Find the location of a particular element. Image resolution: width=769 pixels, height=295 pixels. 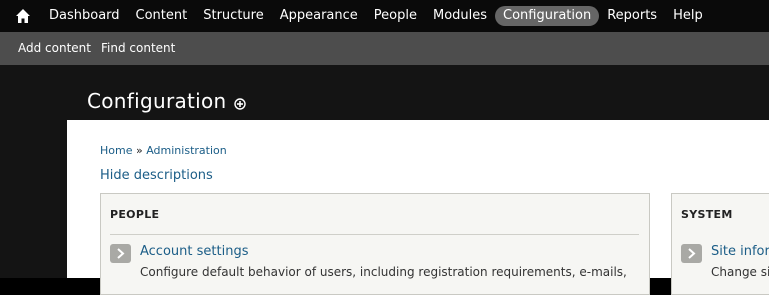

shortcut-add-content: Add content is located at coordinates (54, 48).